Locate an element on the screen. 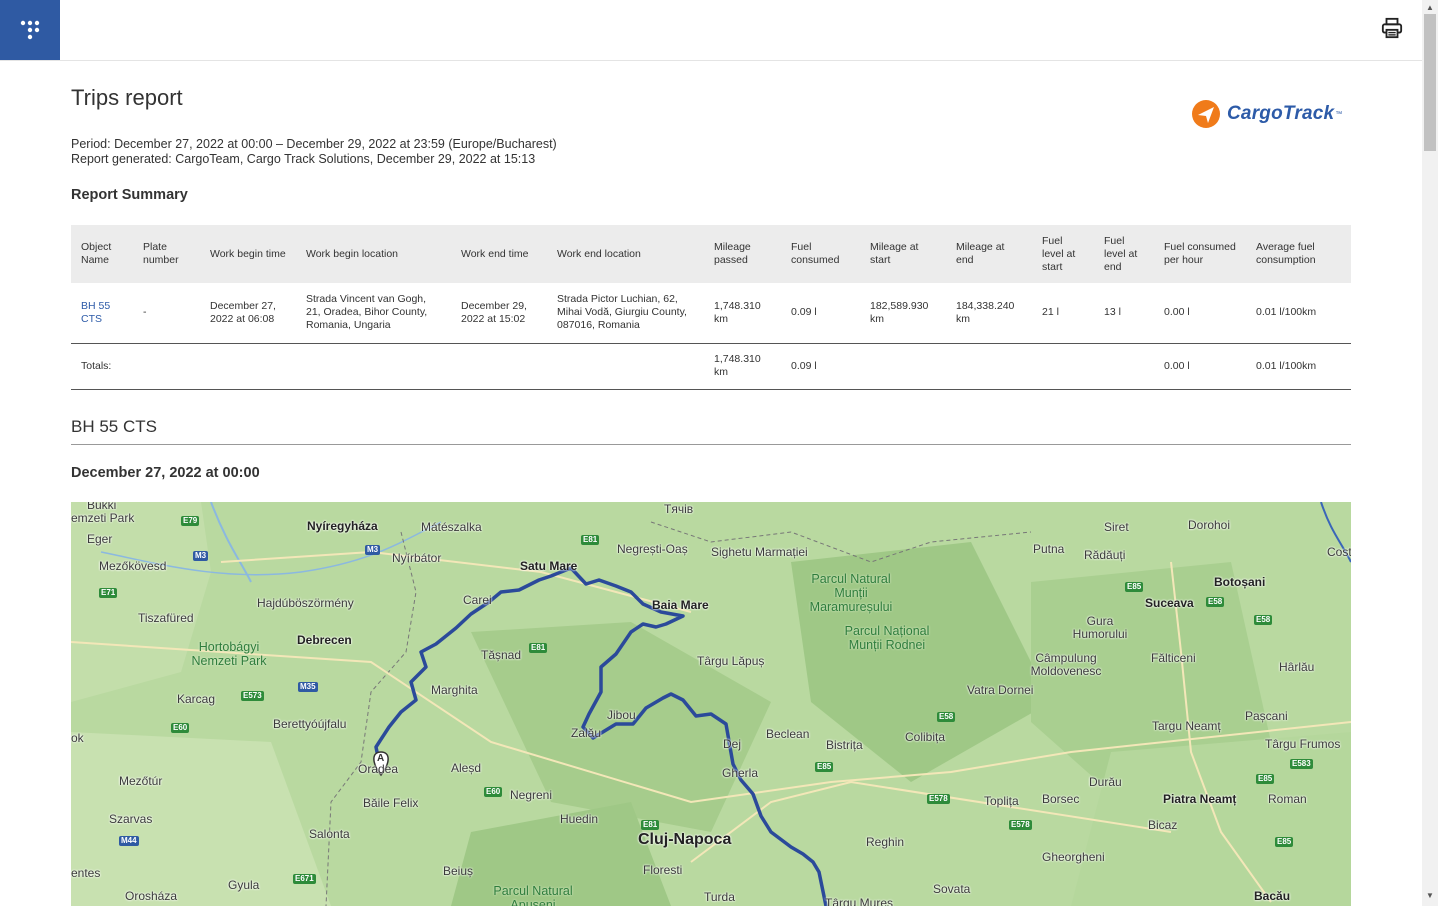 The height and width of the screenshot is (906, 1438). map-city-label: entes is located at coordinates (86, 873).